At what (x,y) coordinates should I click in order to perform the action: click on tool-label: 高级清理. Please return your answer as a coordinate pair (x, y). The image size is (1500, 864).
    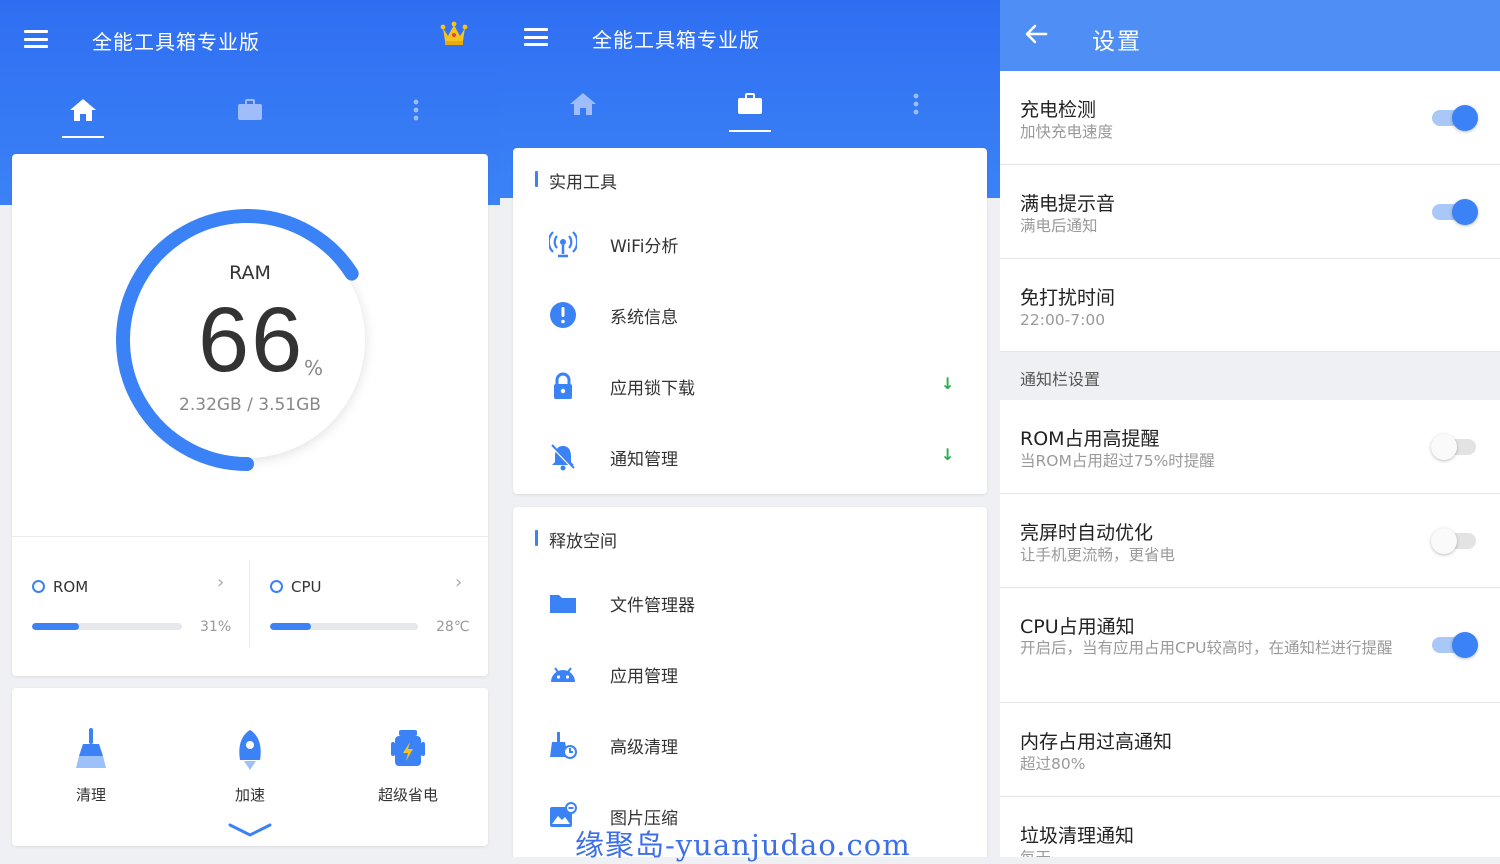
    Looking at the image, I should click on (644, 748).